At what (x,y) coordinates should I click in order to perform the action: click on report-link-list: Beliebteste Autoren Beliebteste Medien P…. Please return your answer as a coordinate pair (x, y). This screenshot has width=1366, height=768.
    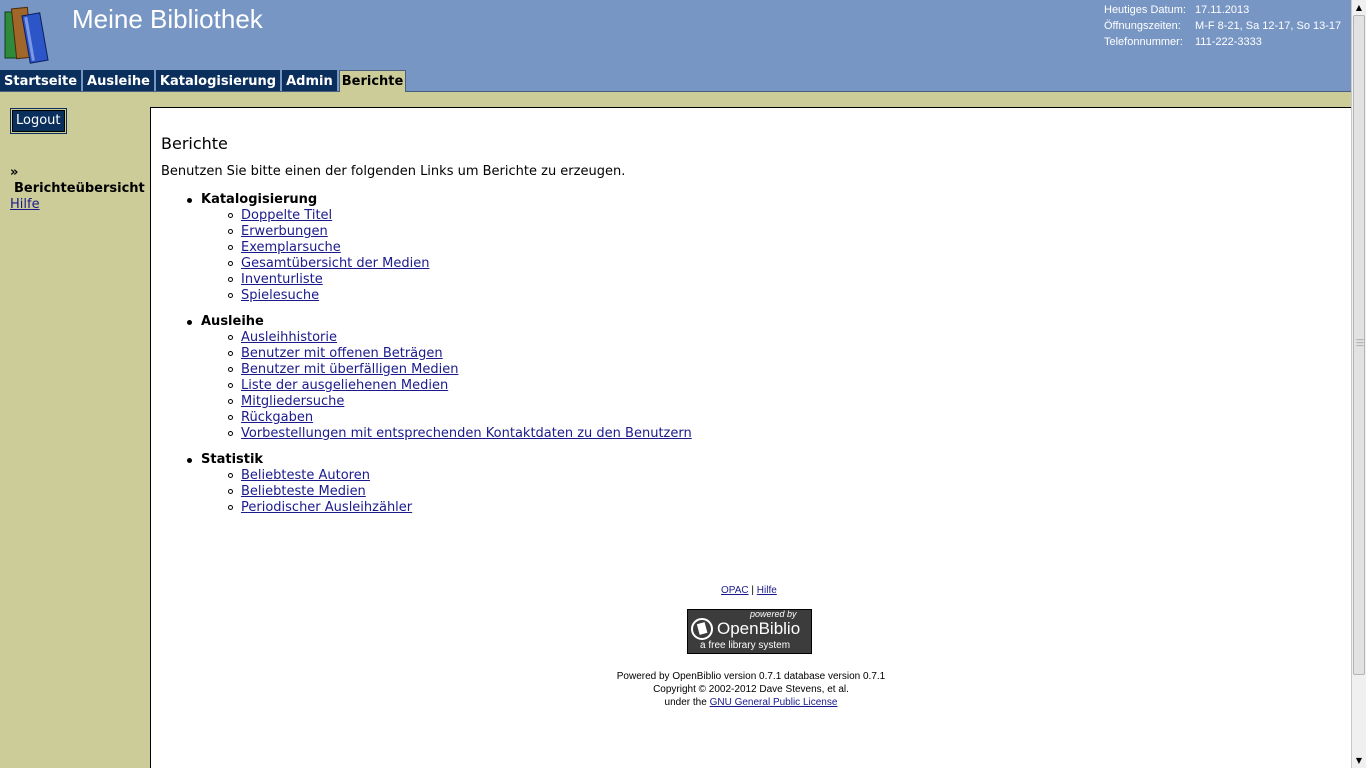
    Looking at the image, I should click on (446, 492).